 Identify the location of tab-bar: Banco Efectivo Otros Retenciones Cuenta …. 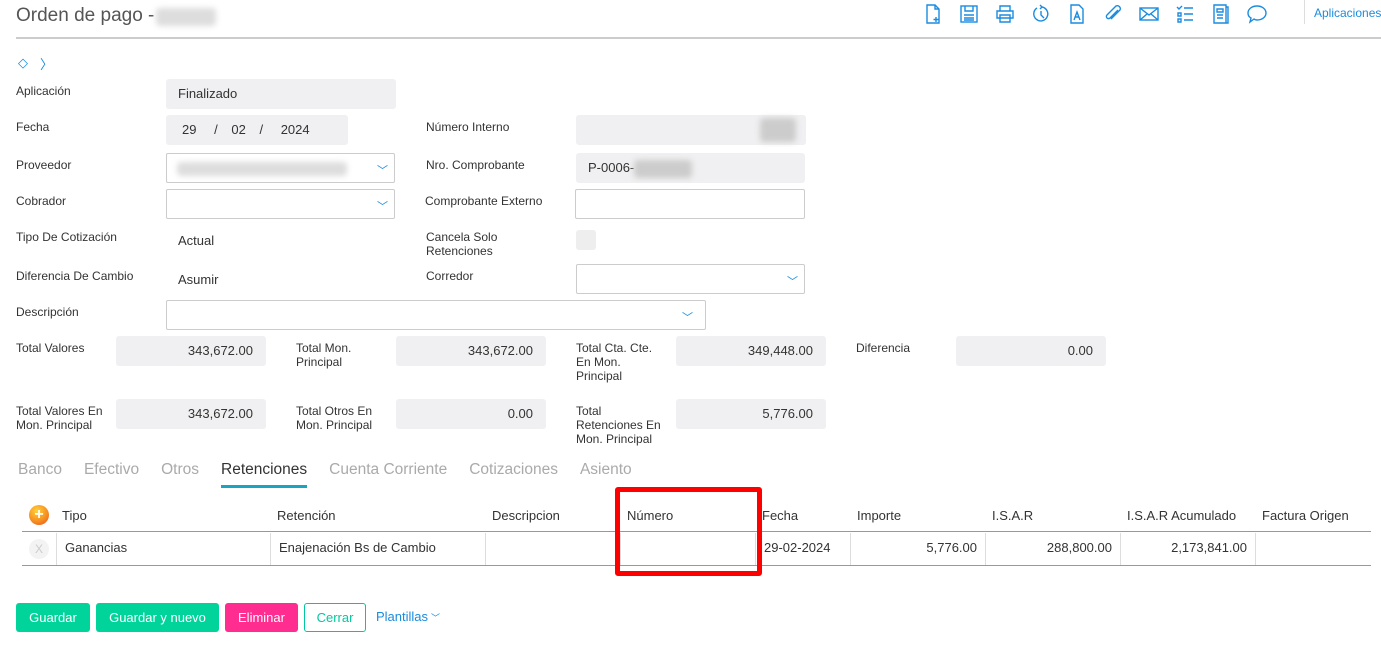
(325, 474).